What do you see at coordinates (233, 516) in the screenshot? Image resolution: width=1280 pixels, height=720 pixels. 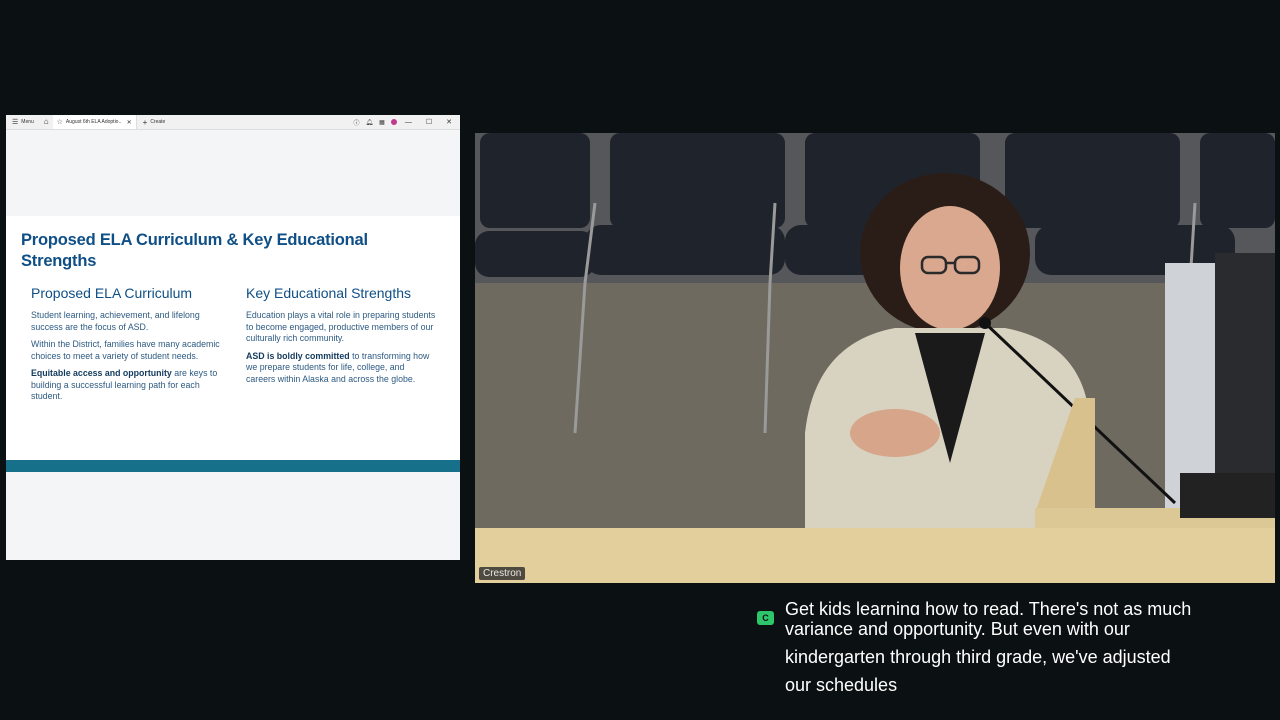 I see `slide-bottom-margin` at bounding box center [233, 516].